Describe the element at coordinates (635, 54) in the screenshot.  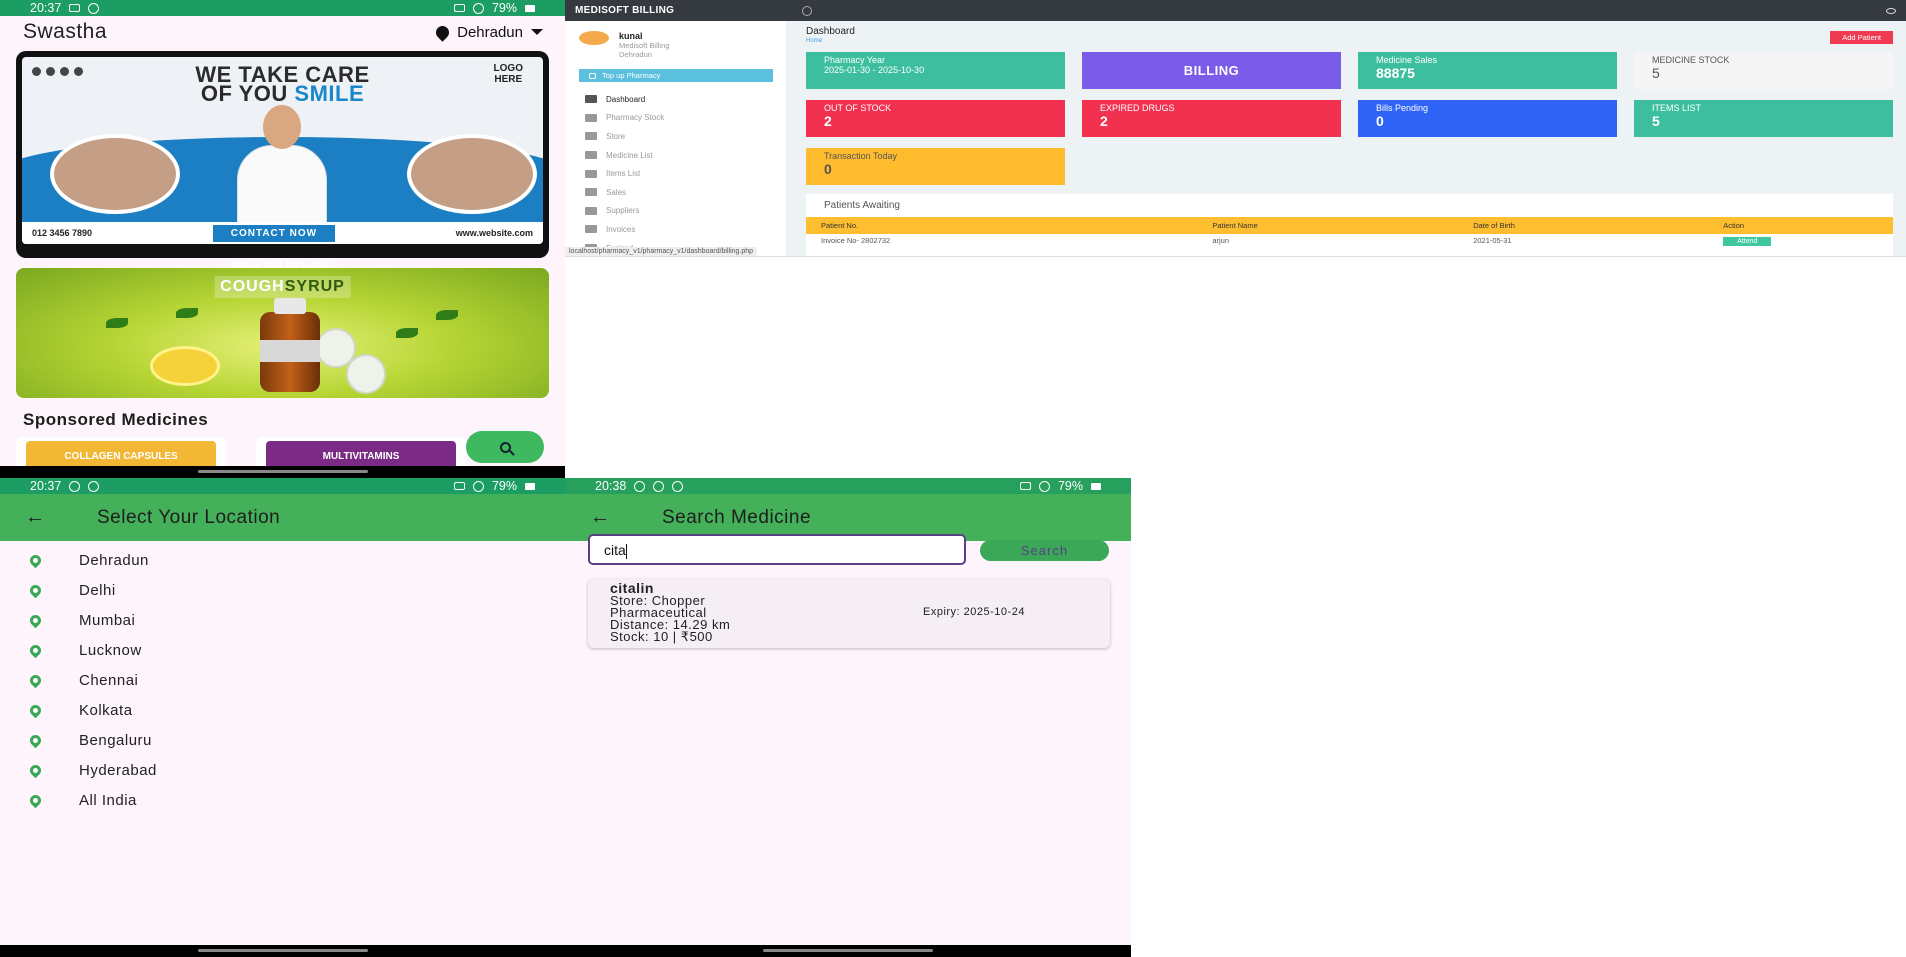
I see `user-city: Dehradun` at that location.